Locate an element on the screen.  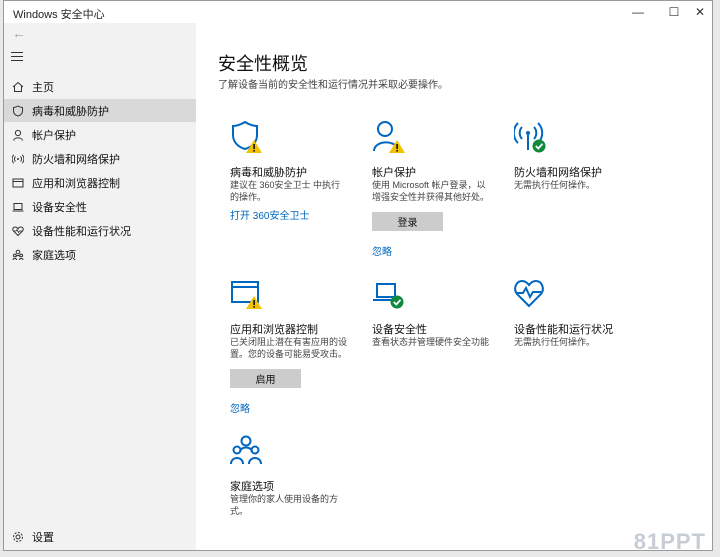
tile-title: 设备安全性 is located at coordinates (399, 330).